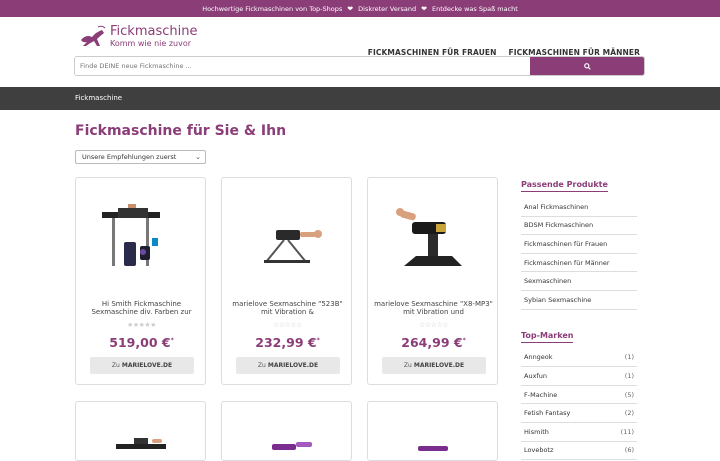 Image resolution: width=720 pixels, height=461 pixels. I want to click on logo-tagline: Komm wie nie zuvor, so click(151, 43).